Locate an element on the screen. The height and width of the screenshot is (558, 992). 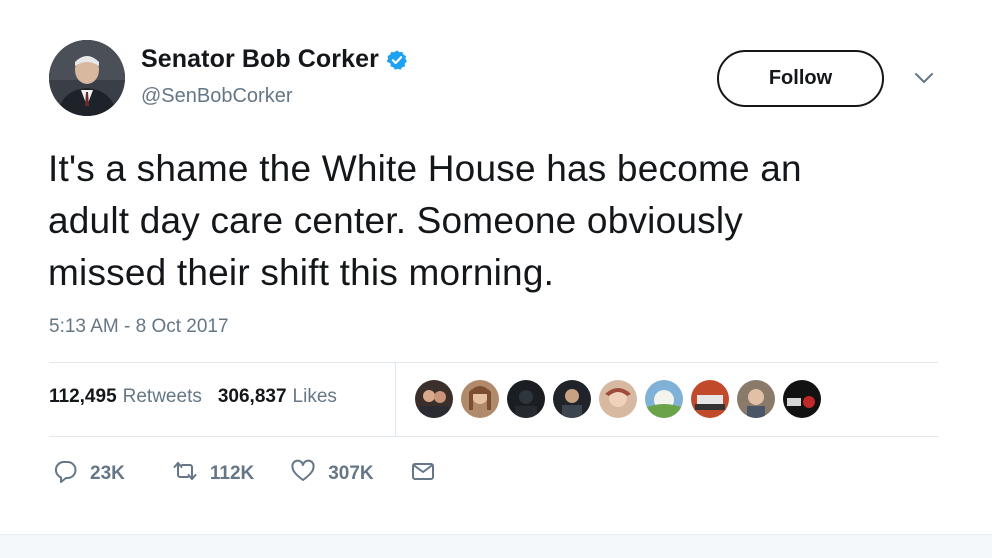
retweet-icon is located at coordinates (185, 473).